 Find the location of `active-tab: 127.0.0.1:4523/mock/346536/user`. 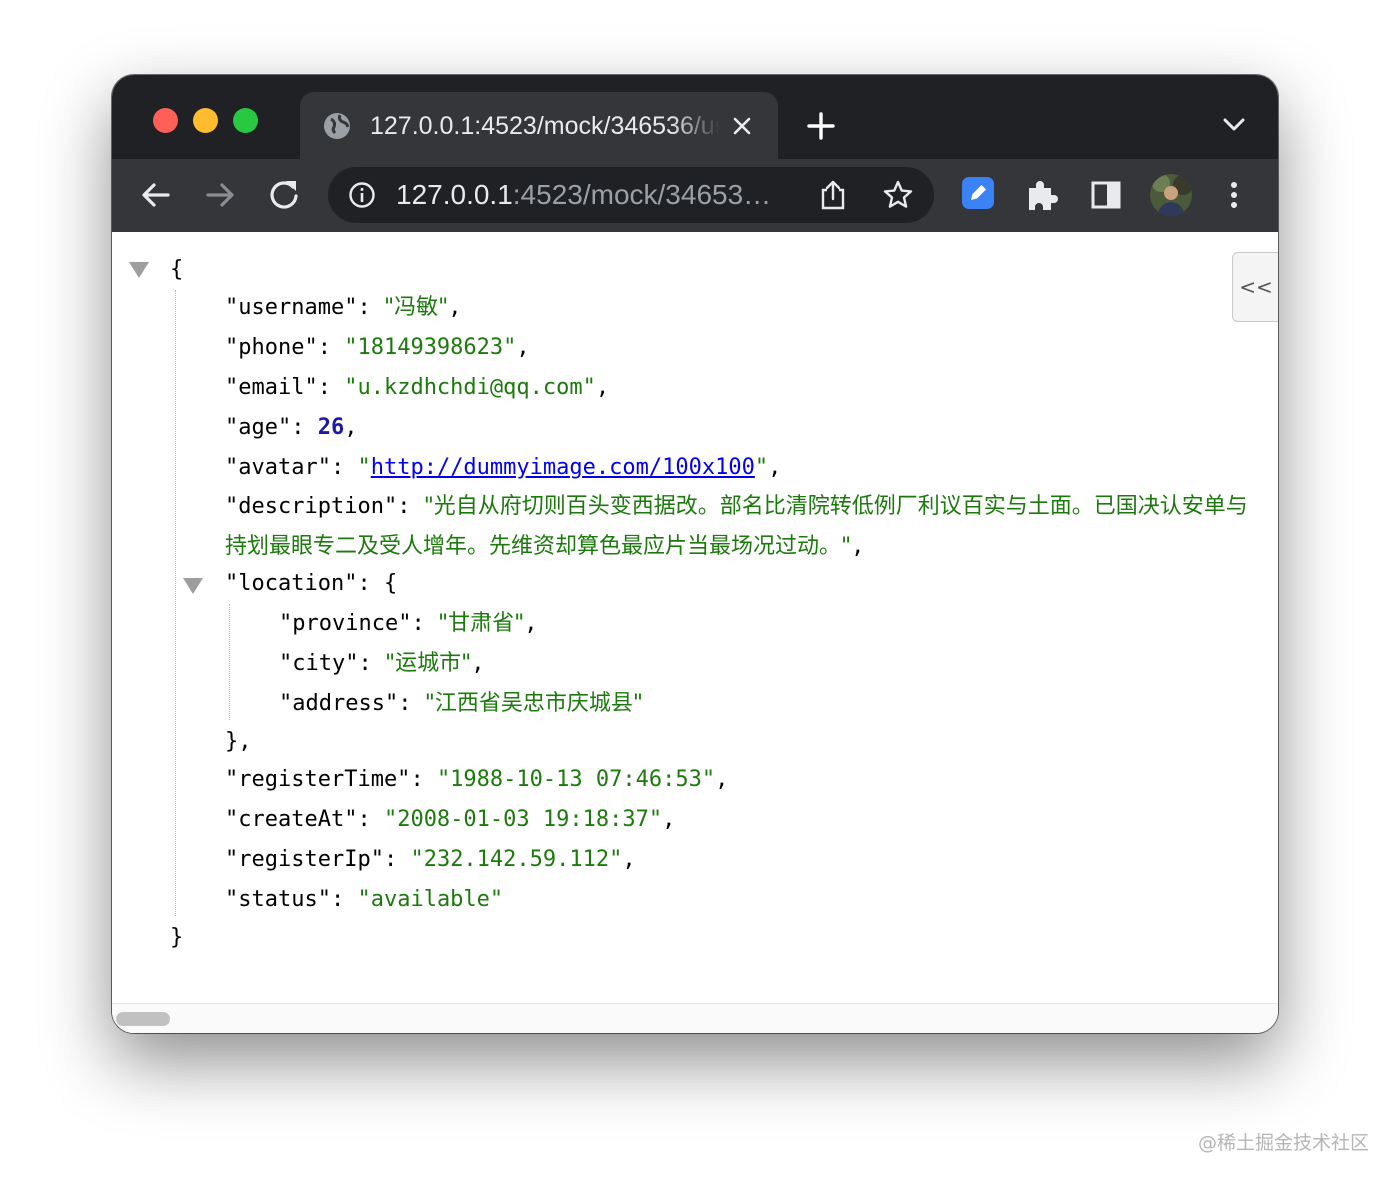

active-tab: 127.0.0.1:4523/mock/346536/user is located at coordinates (539, 125).